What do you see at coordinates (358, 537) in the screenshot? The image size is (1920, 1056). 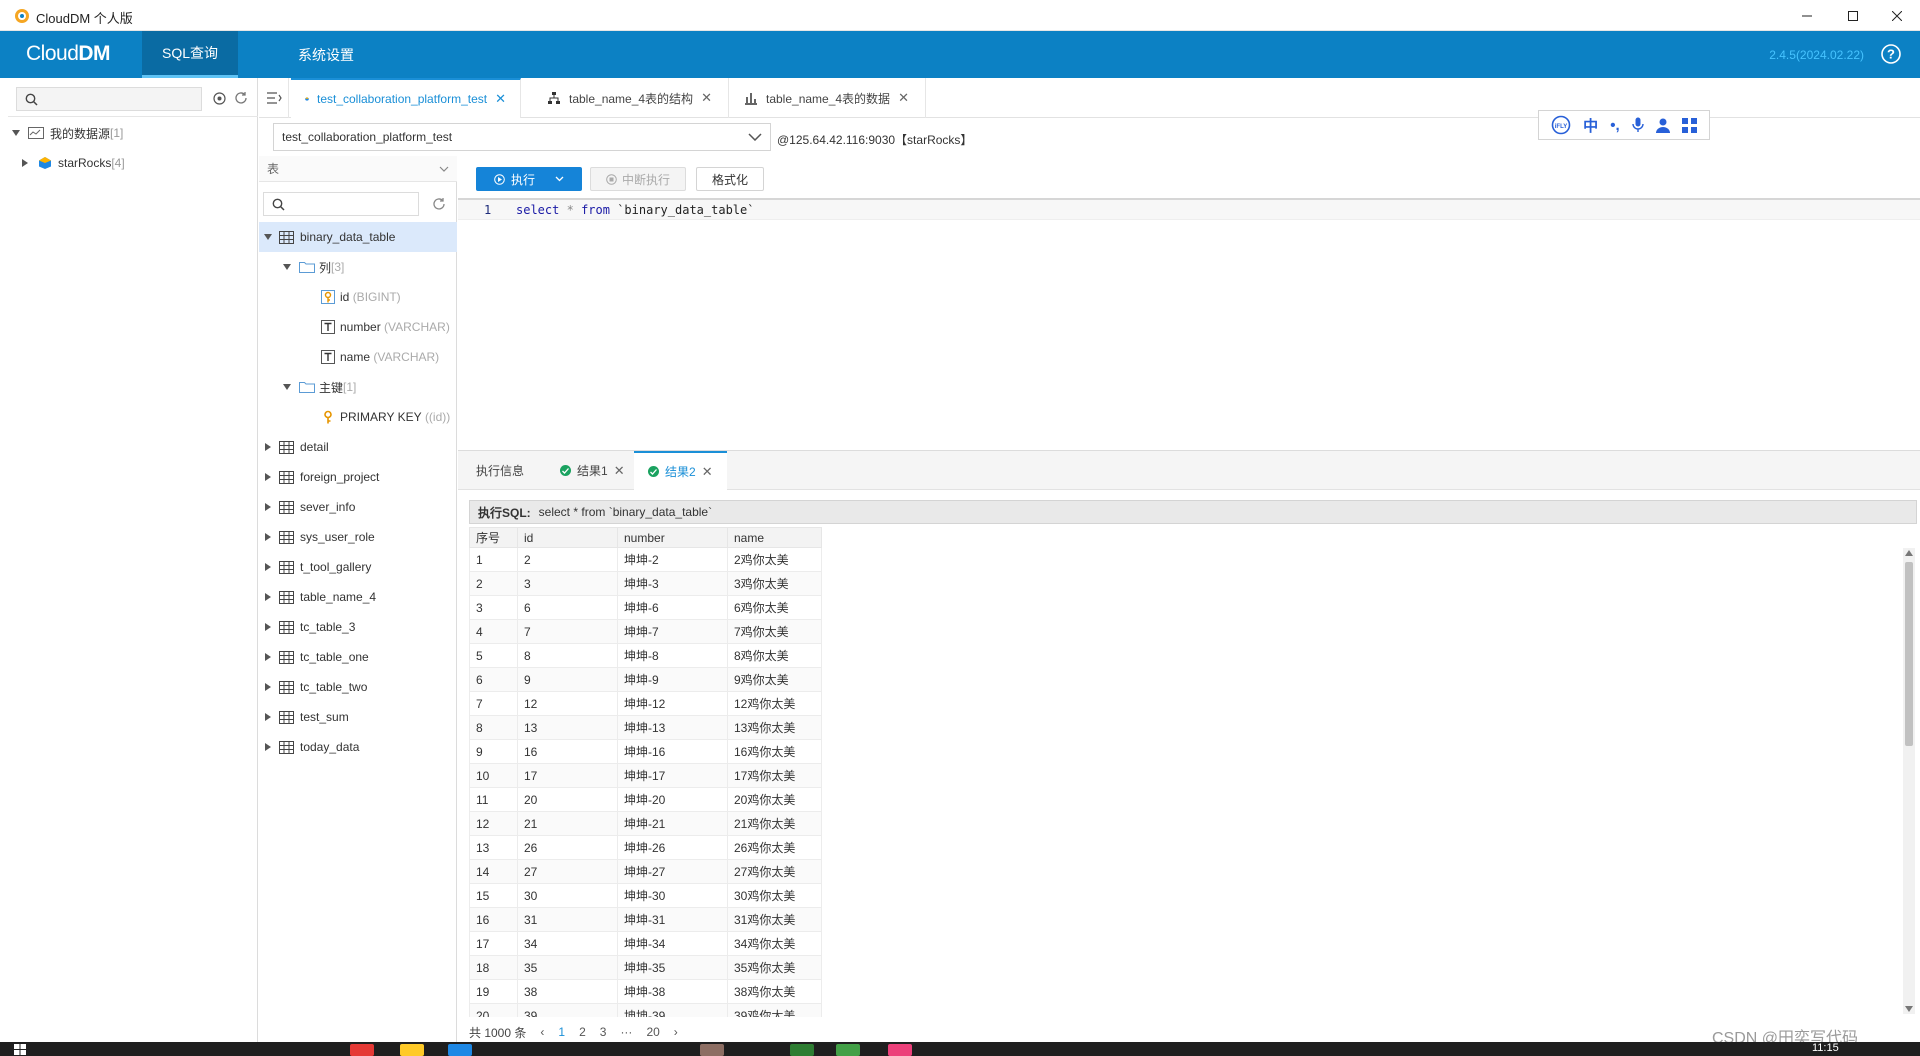 I see `tree-table-item: sys_user_role` at bounding box center [358, 537].